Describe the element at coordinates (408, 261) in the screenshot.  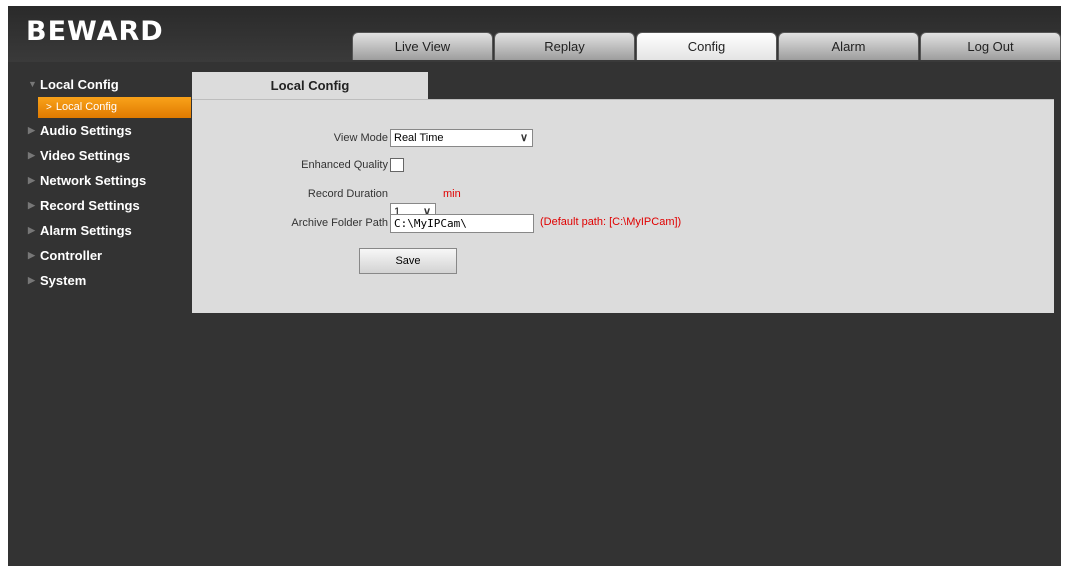
I see `save-button: Save` at that location.